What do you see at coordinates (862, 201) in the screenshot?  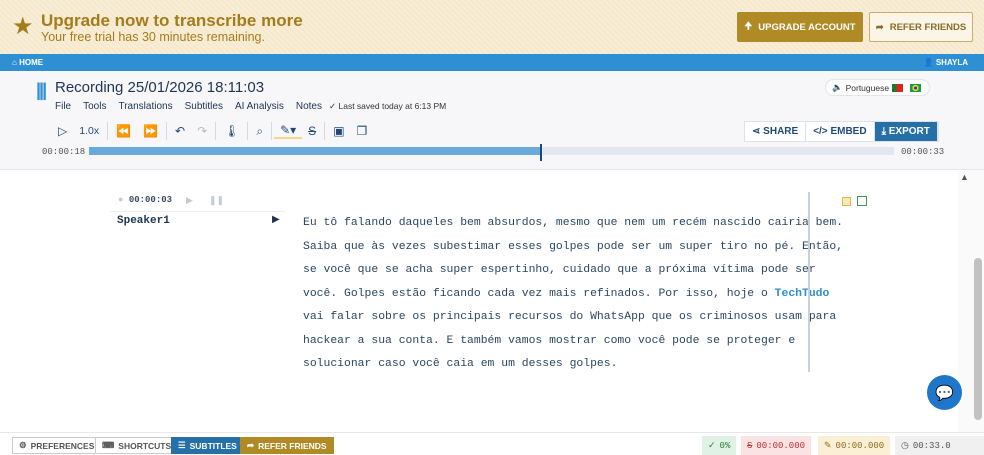 I see `checkbox-icon` at bounding box center [862, 201].